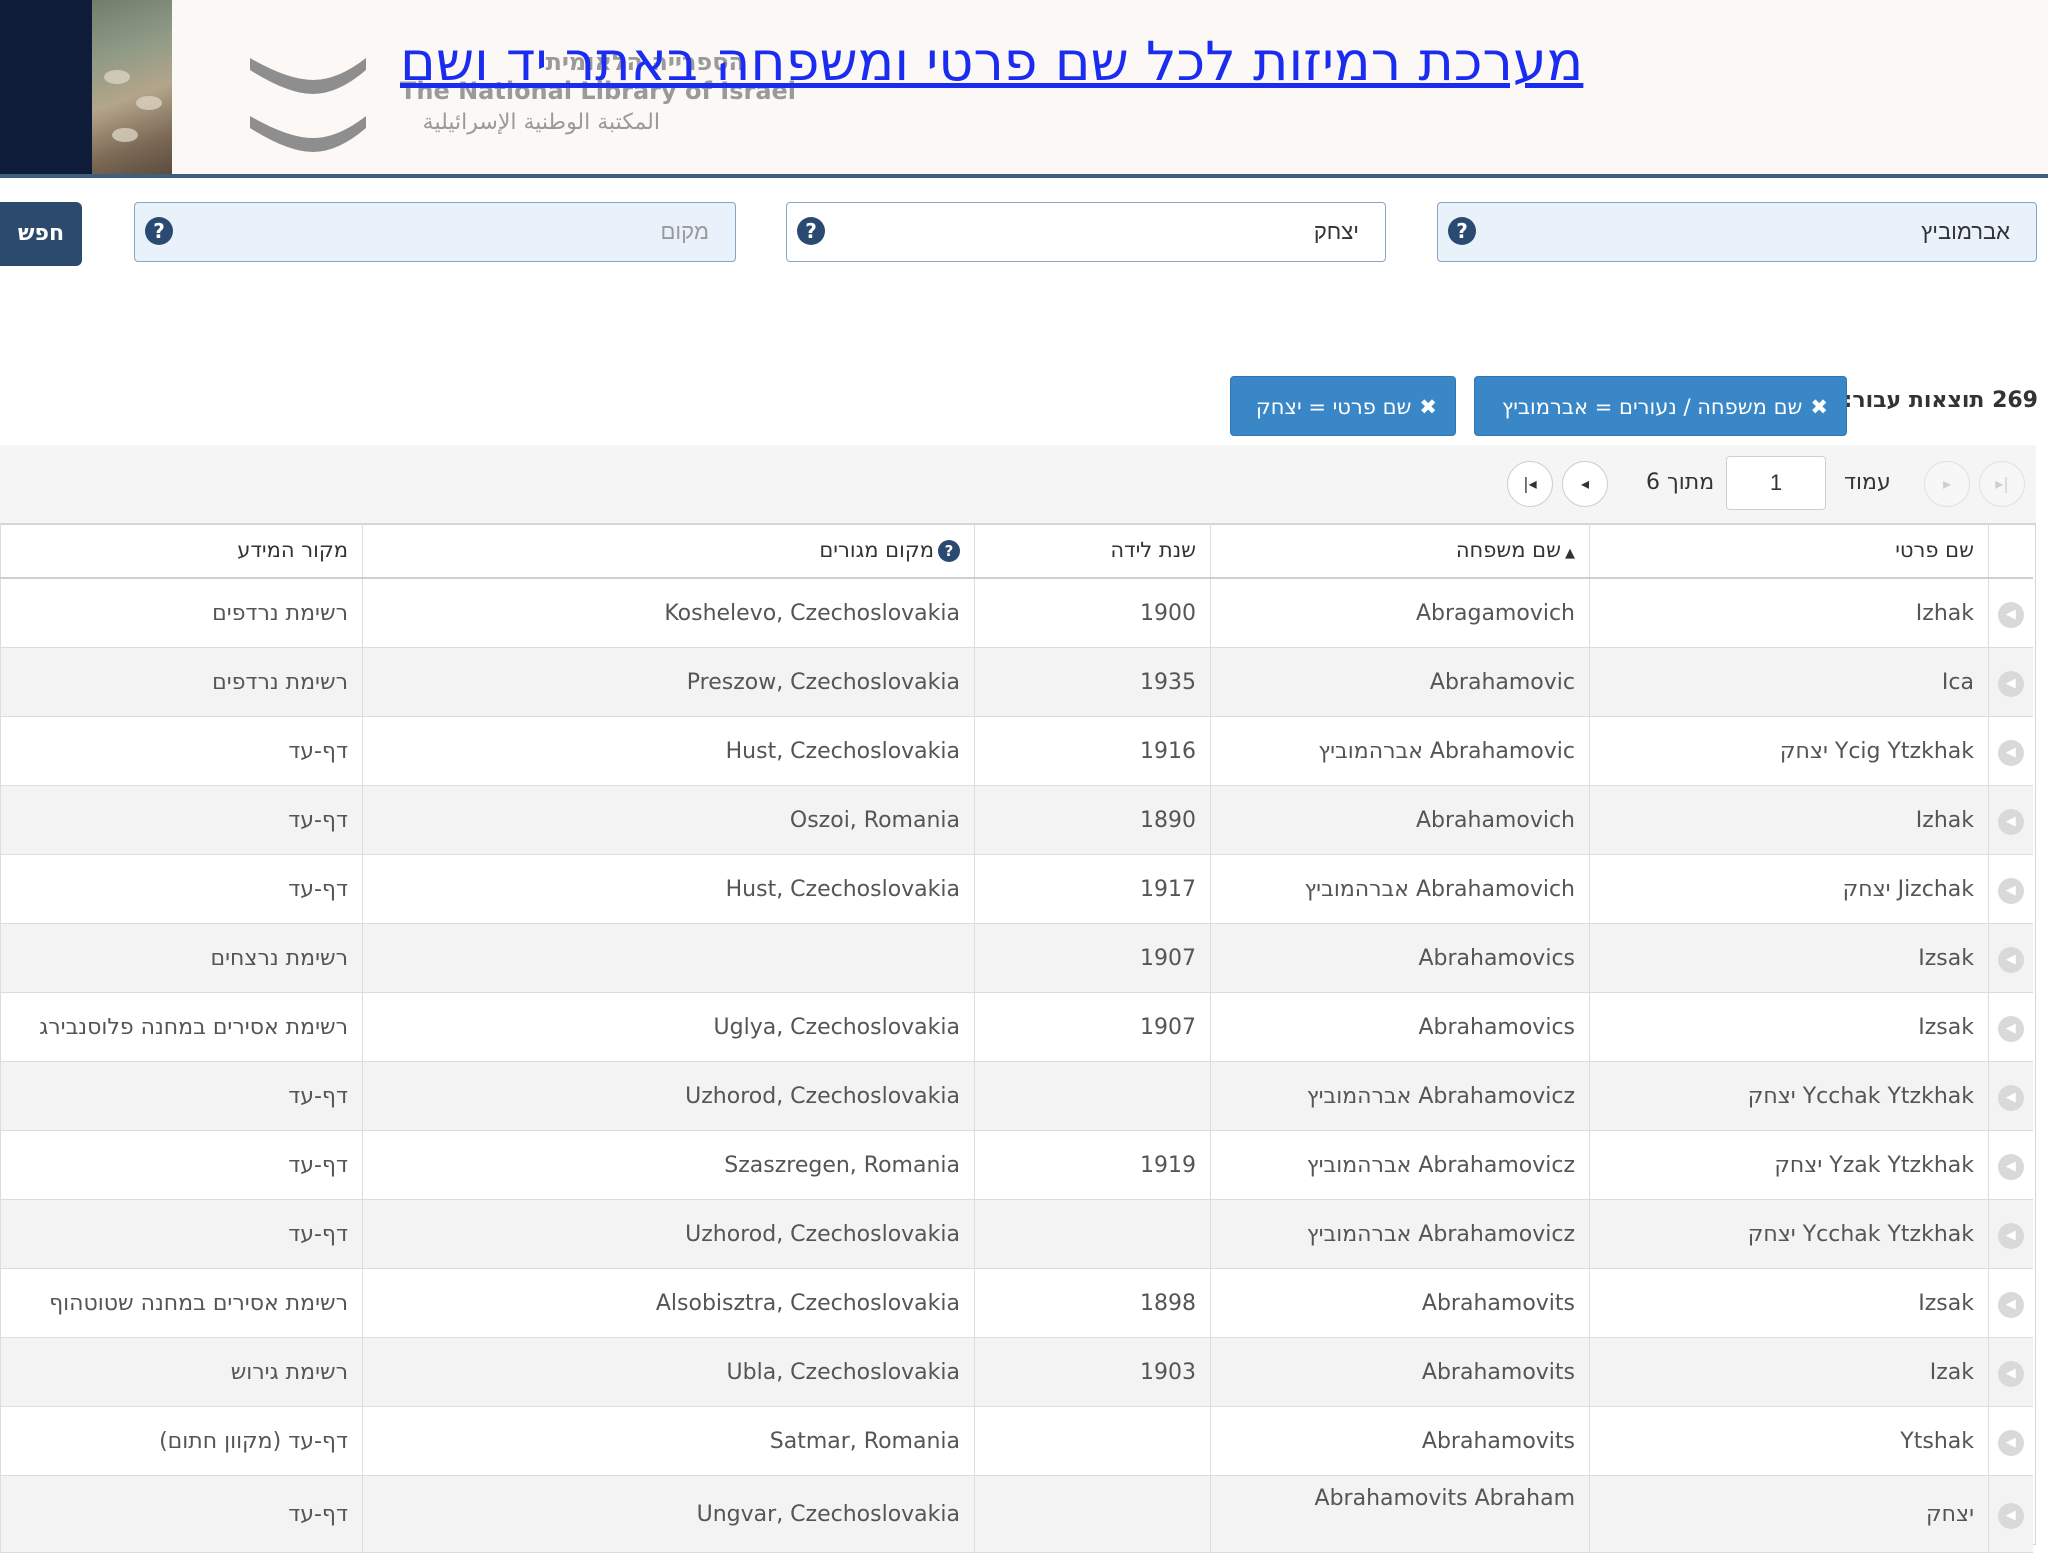  What do you see at coordinates (1092, 551) in the screenshot?
I see `column-header-birth-year: שנת לידה` at bounding box center [1092, 551].